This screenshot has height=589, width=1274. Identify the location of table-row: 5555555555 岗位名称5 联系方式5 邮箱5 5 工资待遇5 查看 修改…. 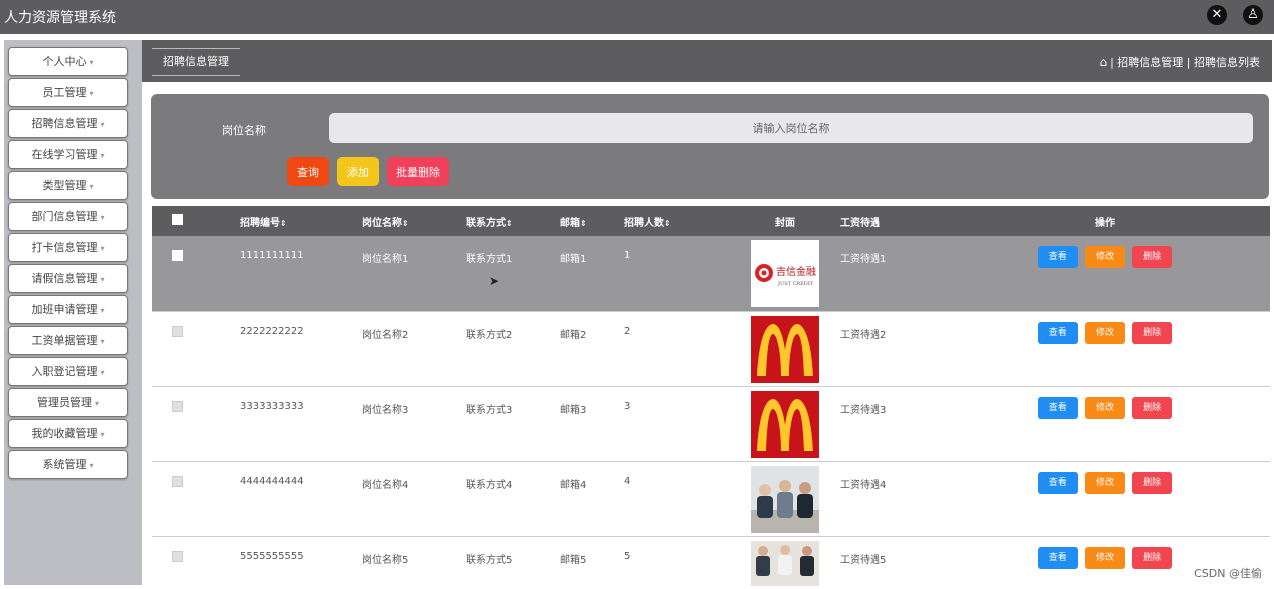
(711, 561).